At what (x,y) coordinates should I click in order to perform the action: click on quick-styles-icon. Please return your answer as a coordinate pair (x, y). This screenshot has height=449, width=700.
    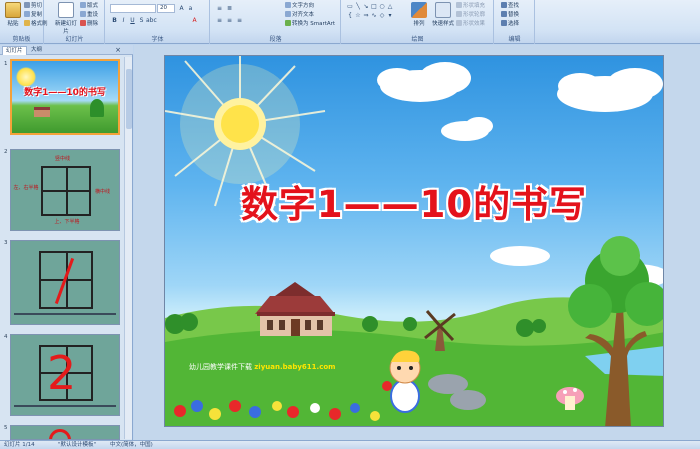
    Looking at the image, I should click on (443, 10).